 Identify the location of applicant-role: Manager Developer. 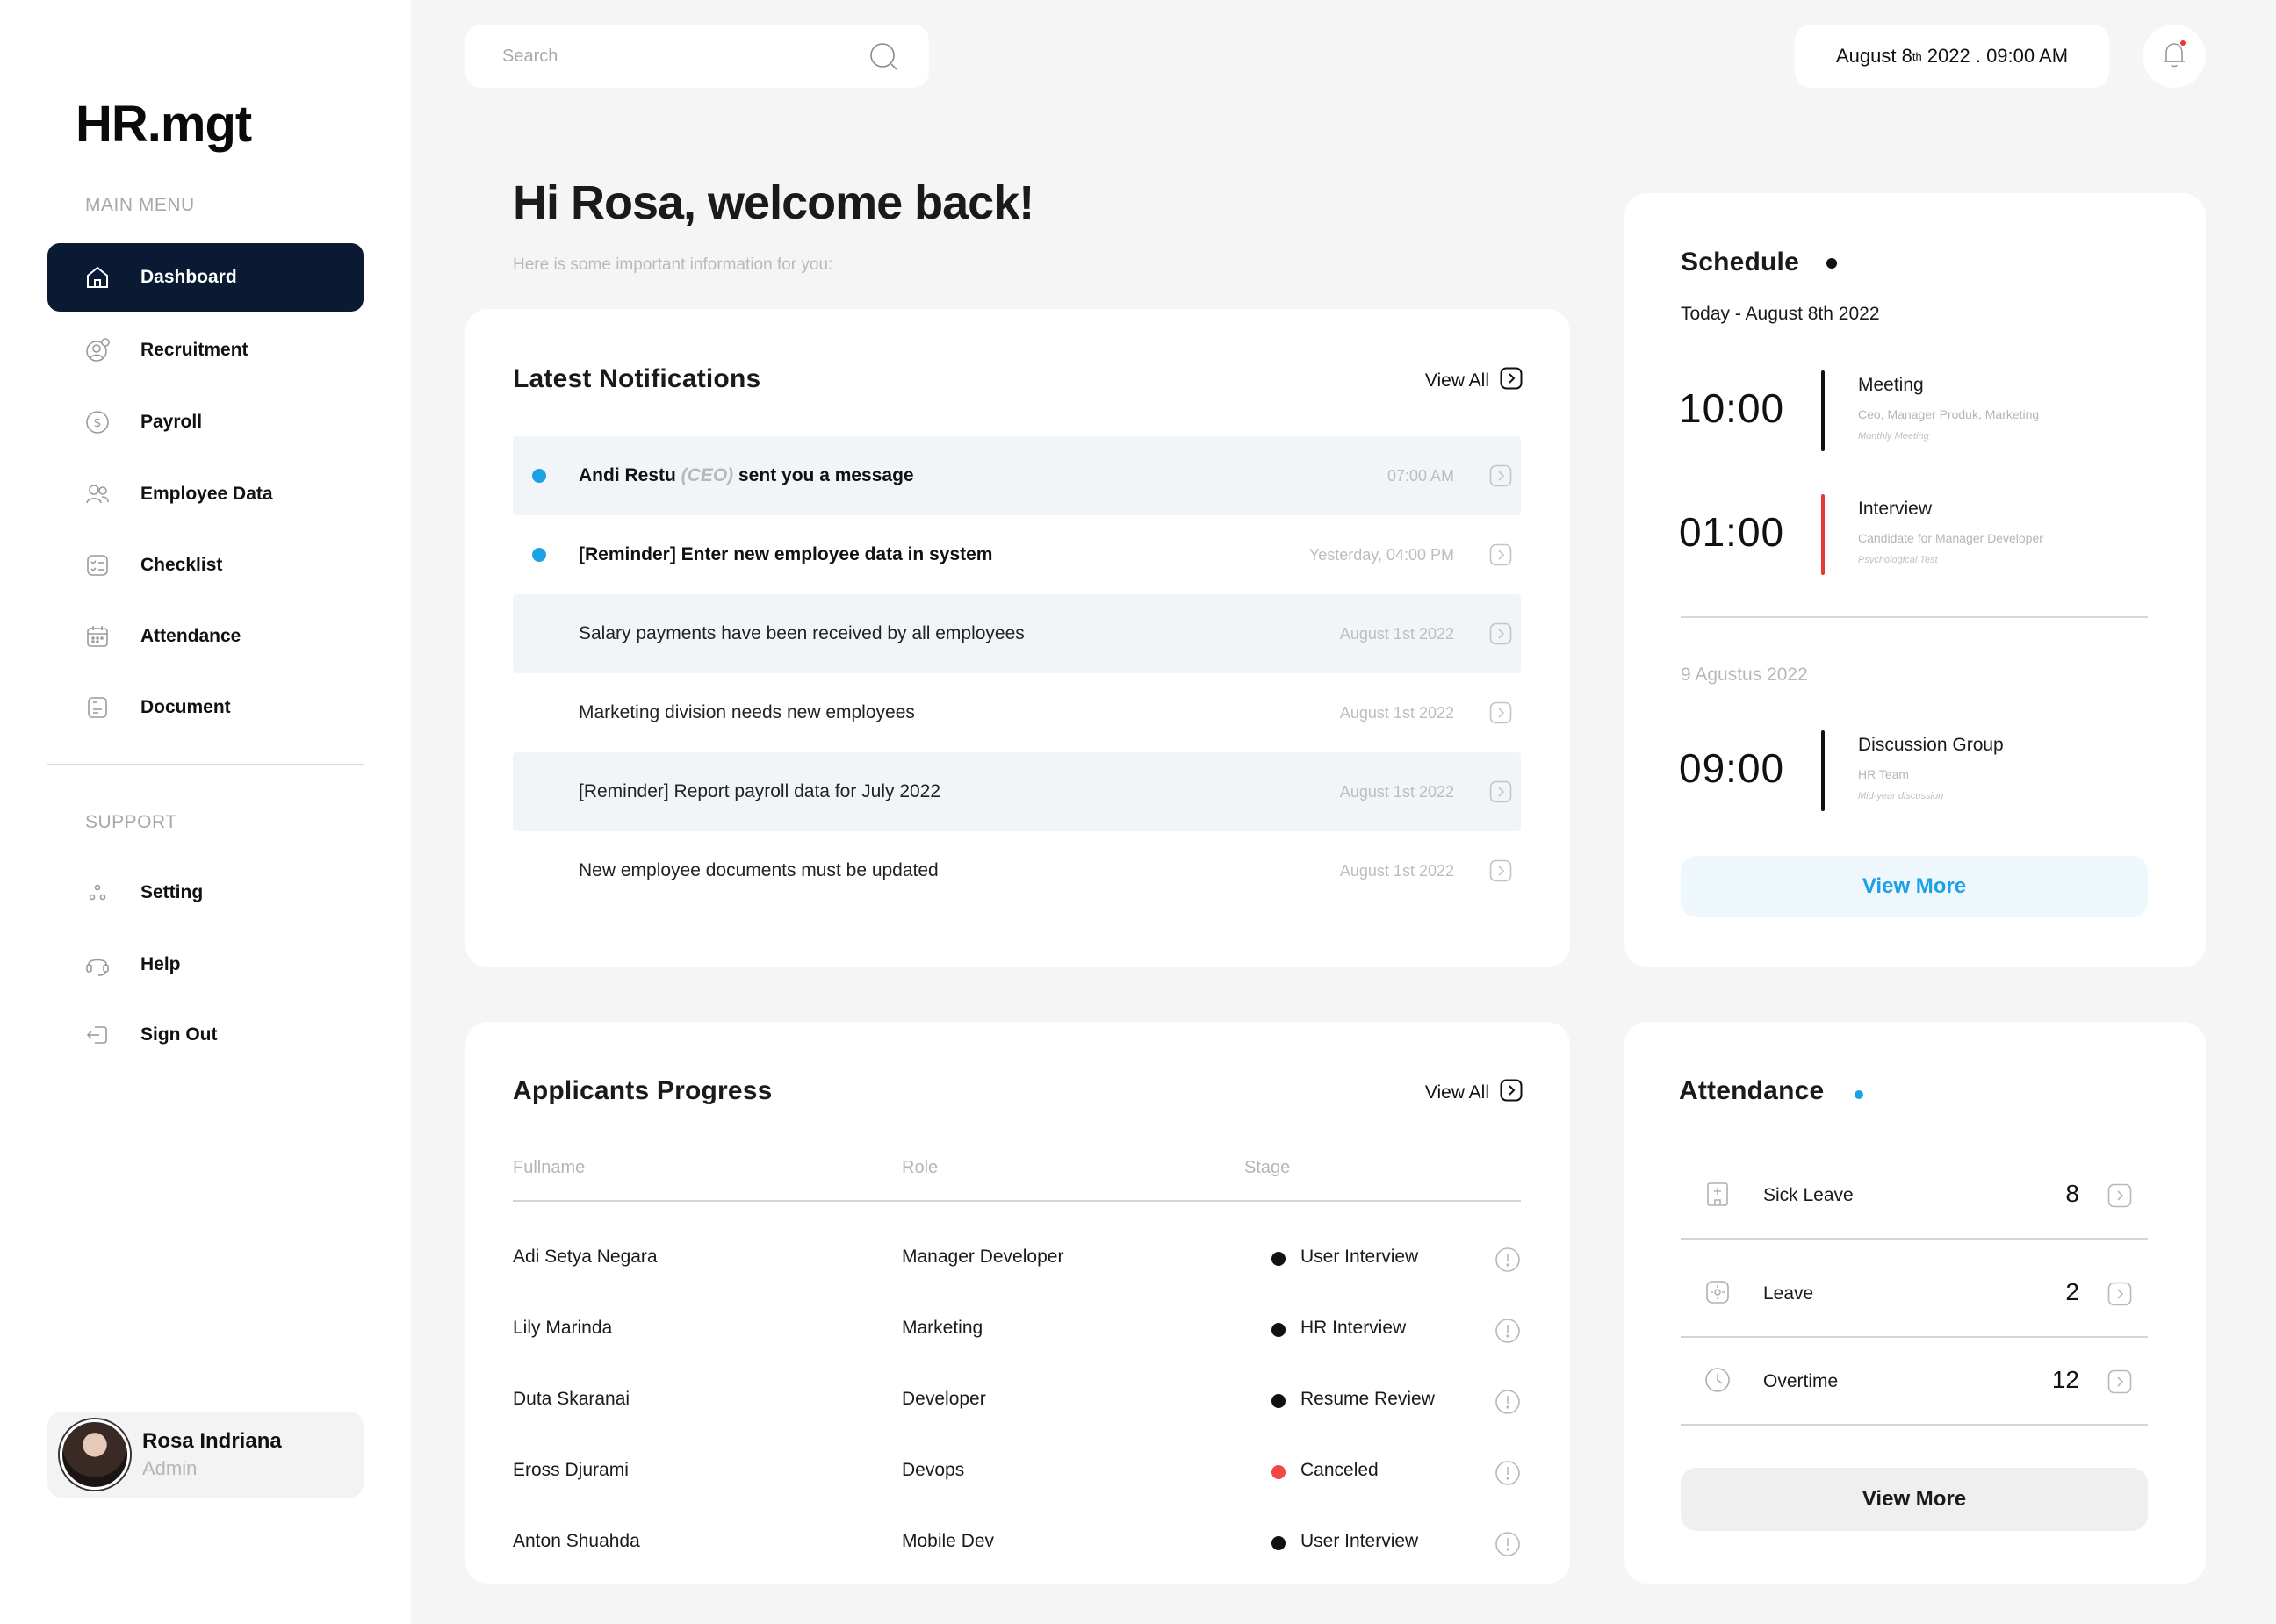
(983, 1257).